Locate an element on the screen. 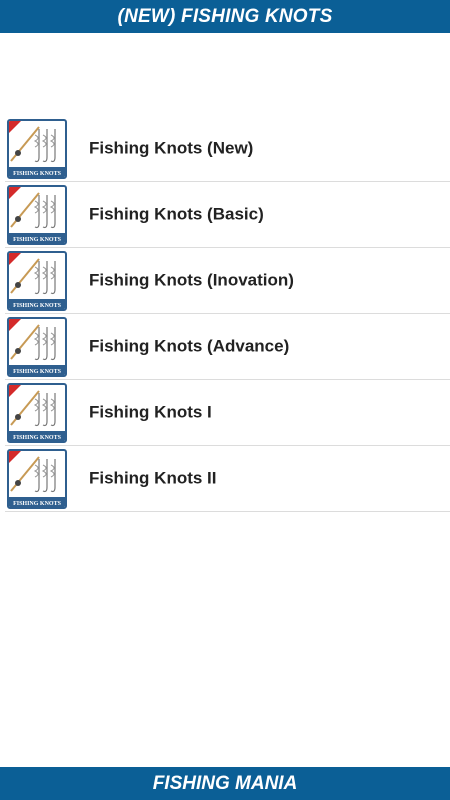 The image size is (450, 800). app-title: (NEW) FISHING KNOTS is located at coordinates (225, 16).